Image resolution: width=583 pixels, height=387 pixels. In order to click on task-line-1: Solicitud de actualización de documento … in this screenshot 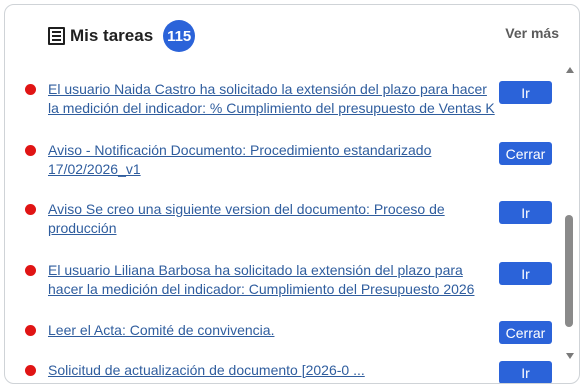, I will do `click(206, 370)`.